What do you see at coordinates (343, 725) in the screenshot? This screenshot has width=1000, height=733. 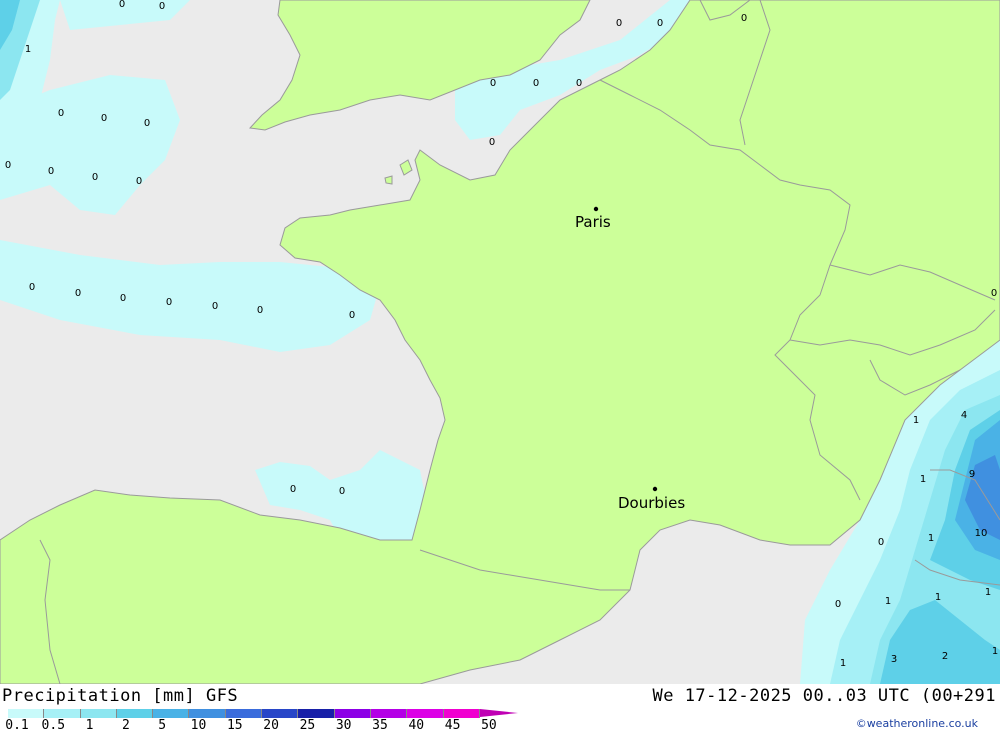 I see `legend-label: 30` at bounding box center [343, 725].